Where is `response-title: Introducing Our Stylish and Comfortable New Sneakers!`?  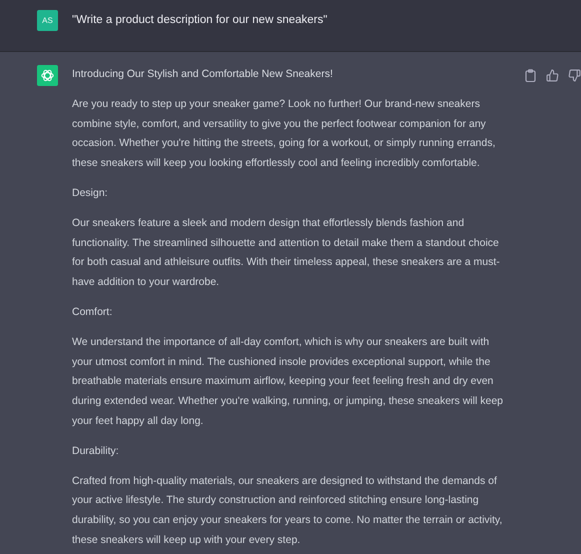
response-title: Introducing Our Stylish and Comfortable New Sneakers! is located at coordinates (203, 74).